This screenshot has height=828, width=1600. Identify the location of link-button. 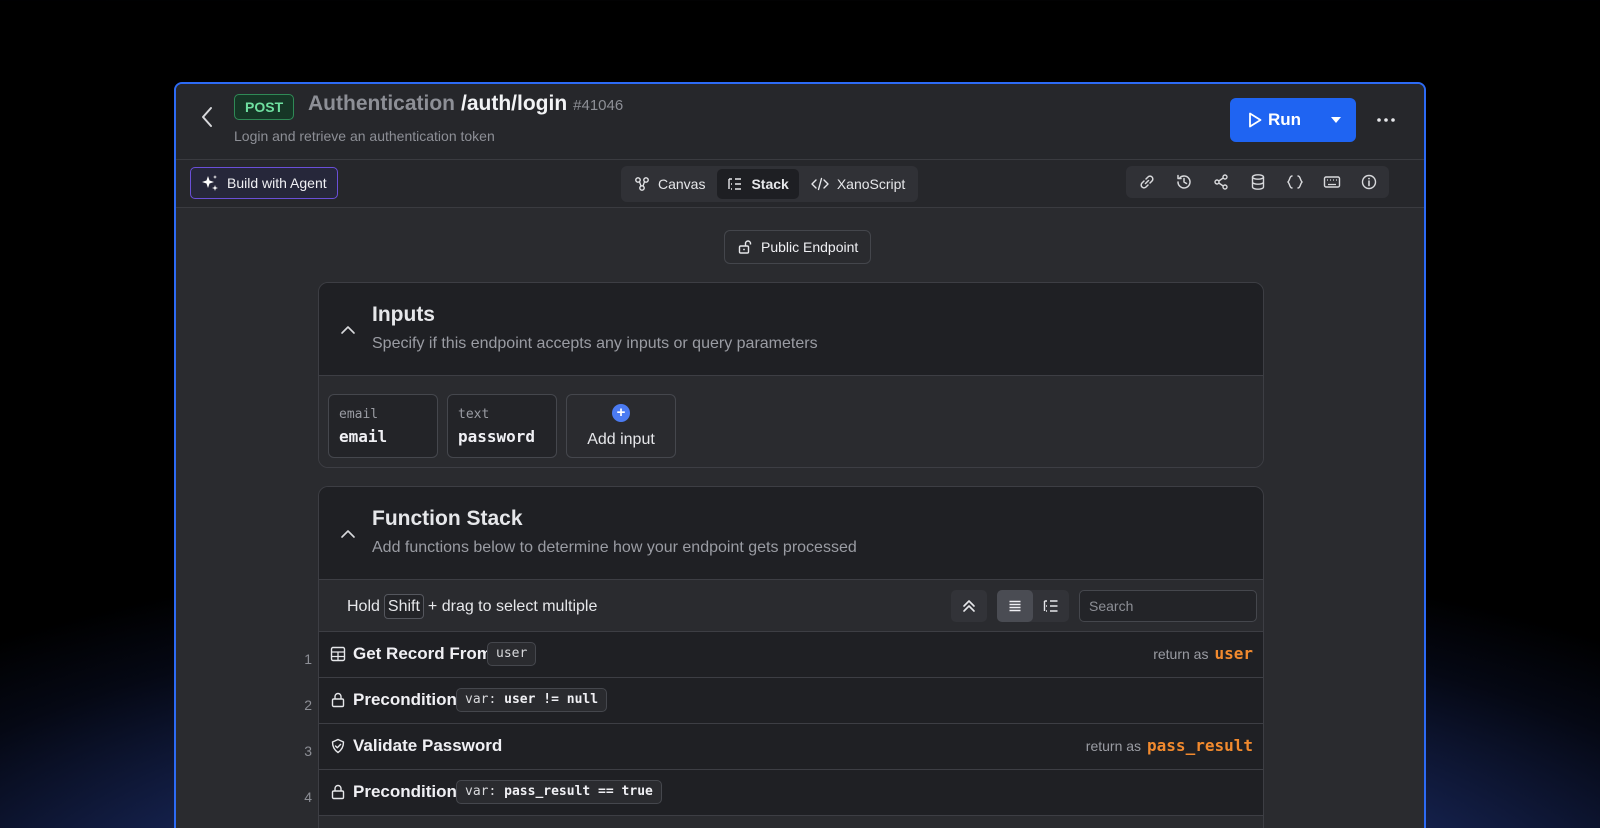
(1146, 182).